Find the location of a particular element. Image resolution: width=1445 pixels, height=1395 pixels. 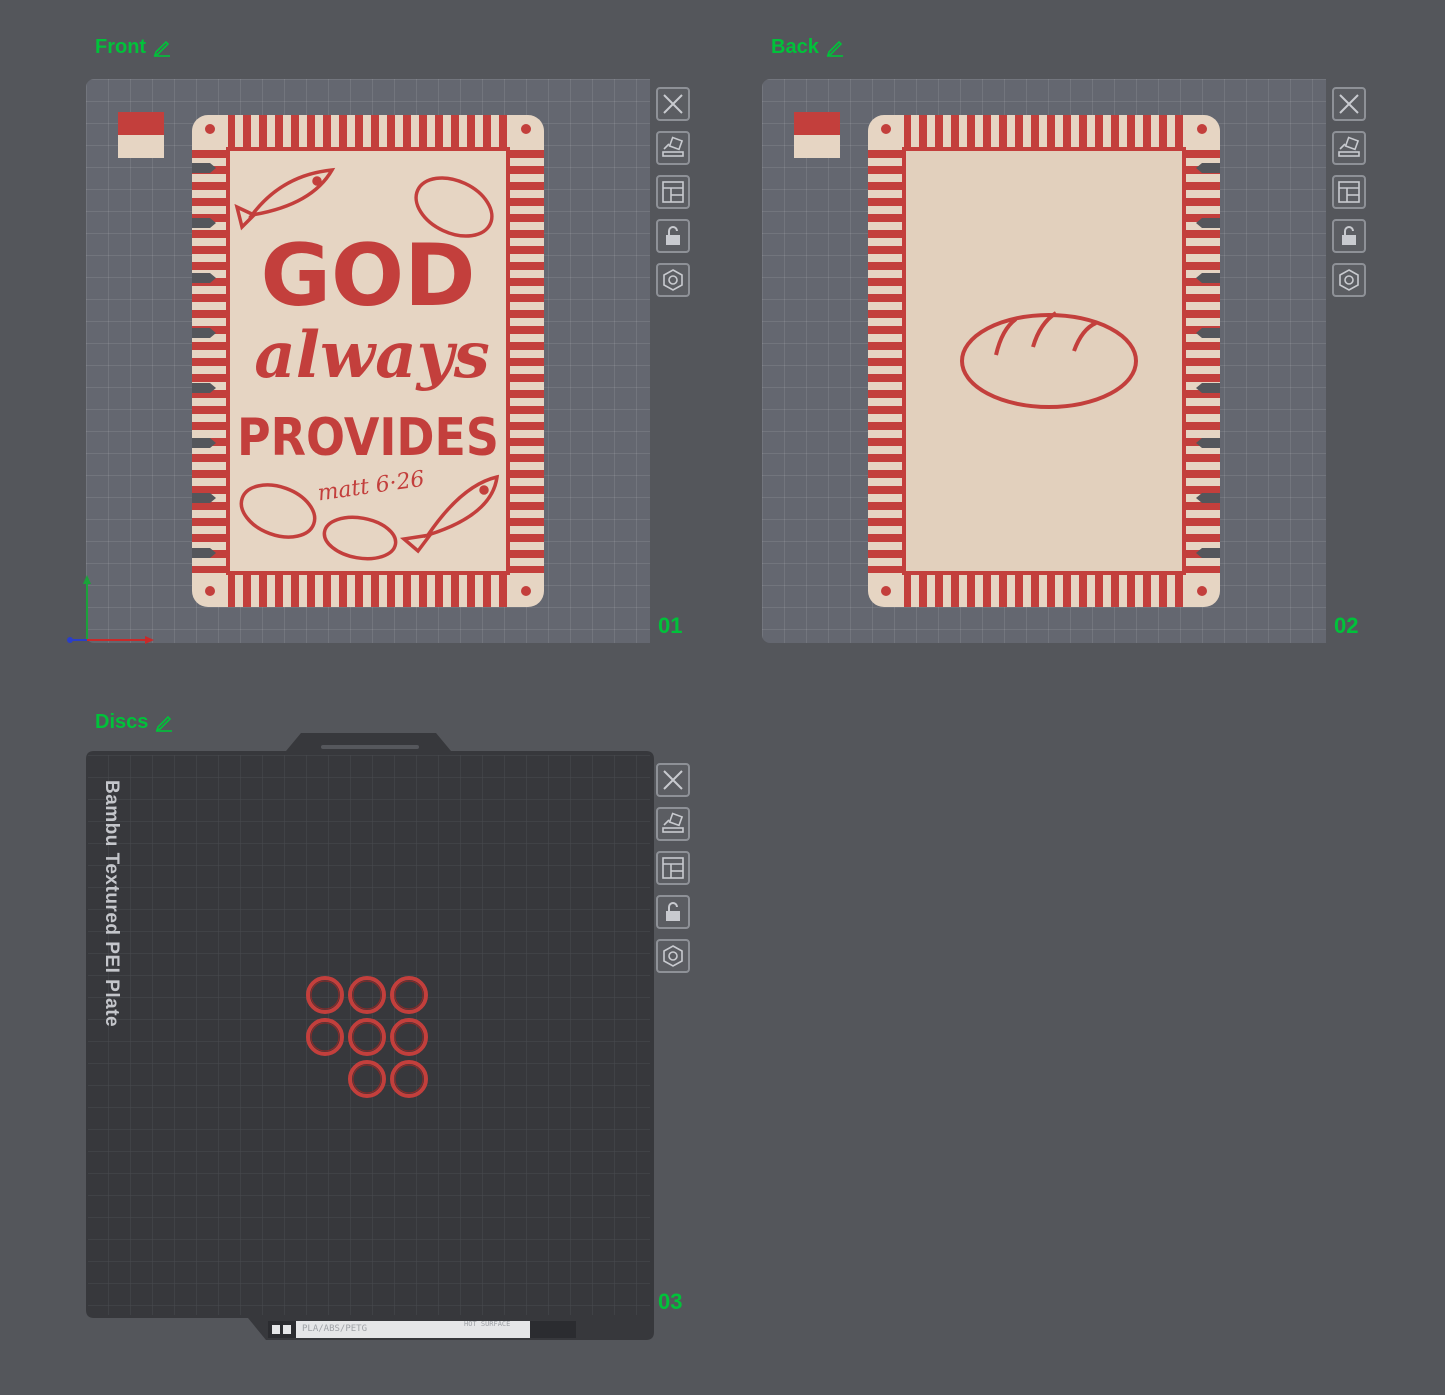

auto-orient-icon is located at coordinates (673, 822).